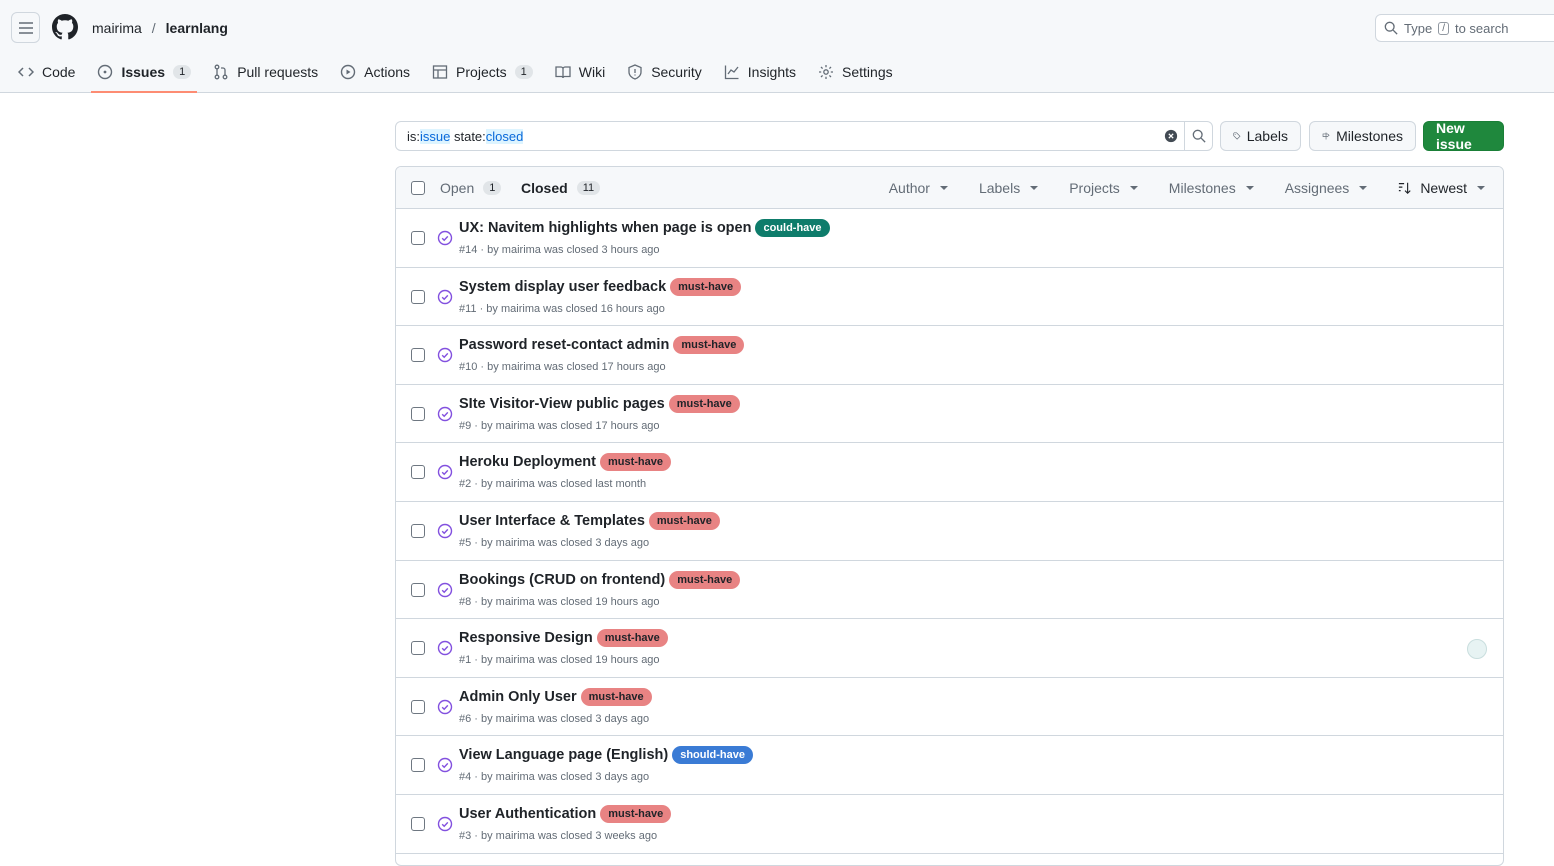  I want to click on tab-actions: Actions, so click(375, 72).